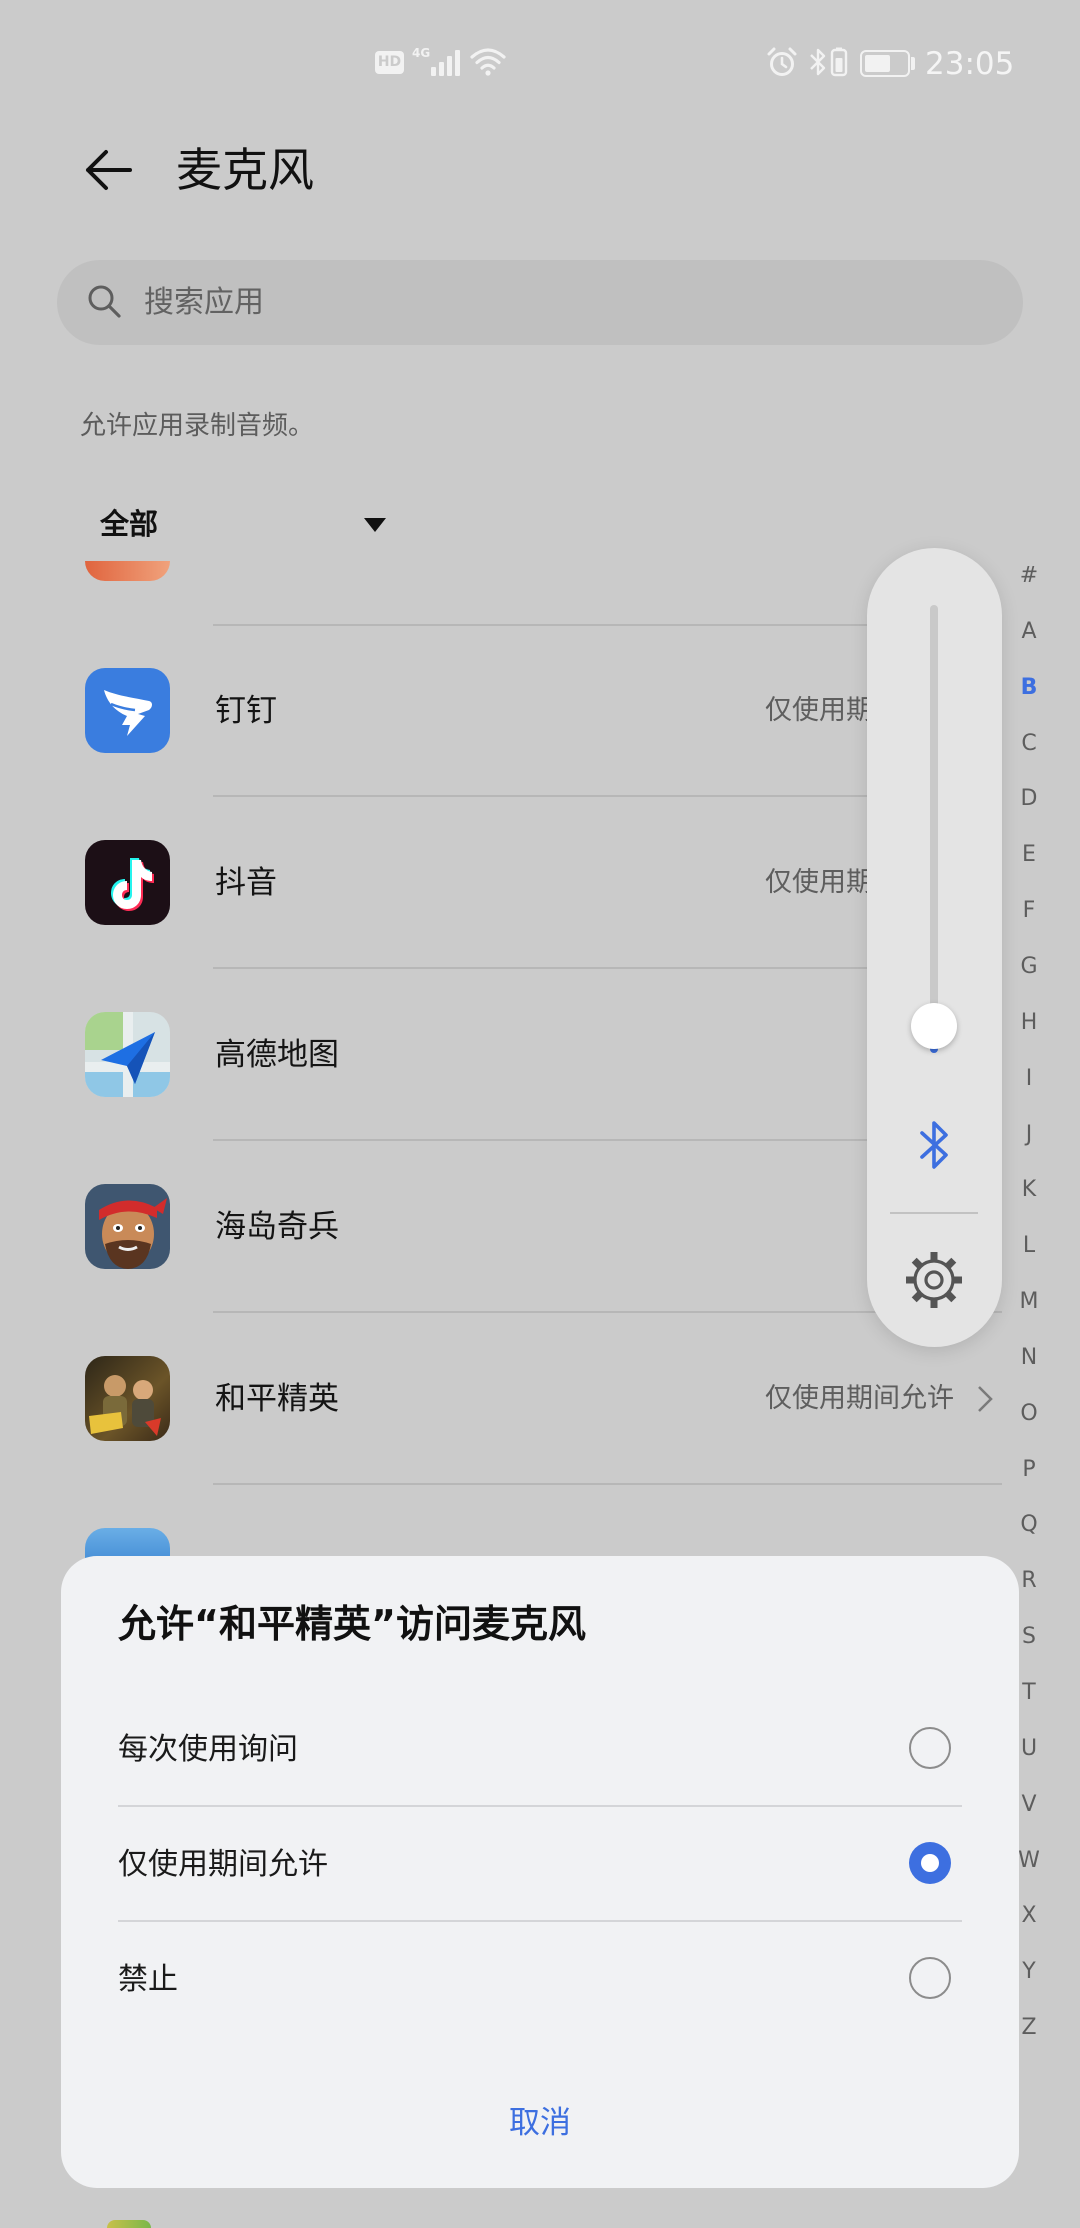 Image resolution: width=1080 pixels, height=2228 pixels. What do you see at coordinates (970, 64) in the screenshot?
I see `clock-time: 23:05` at bounding box center [970, 64].